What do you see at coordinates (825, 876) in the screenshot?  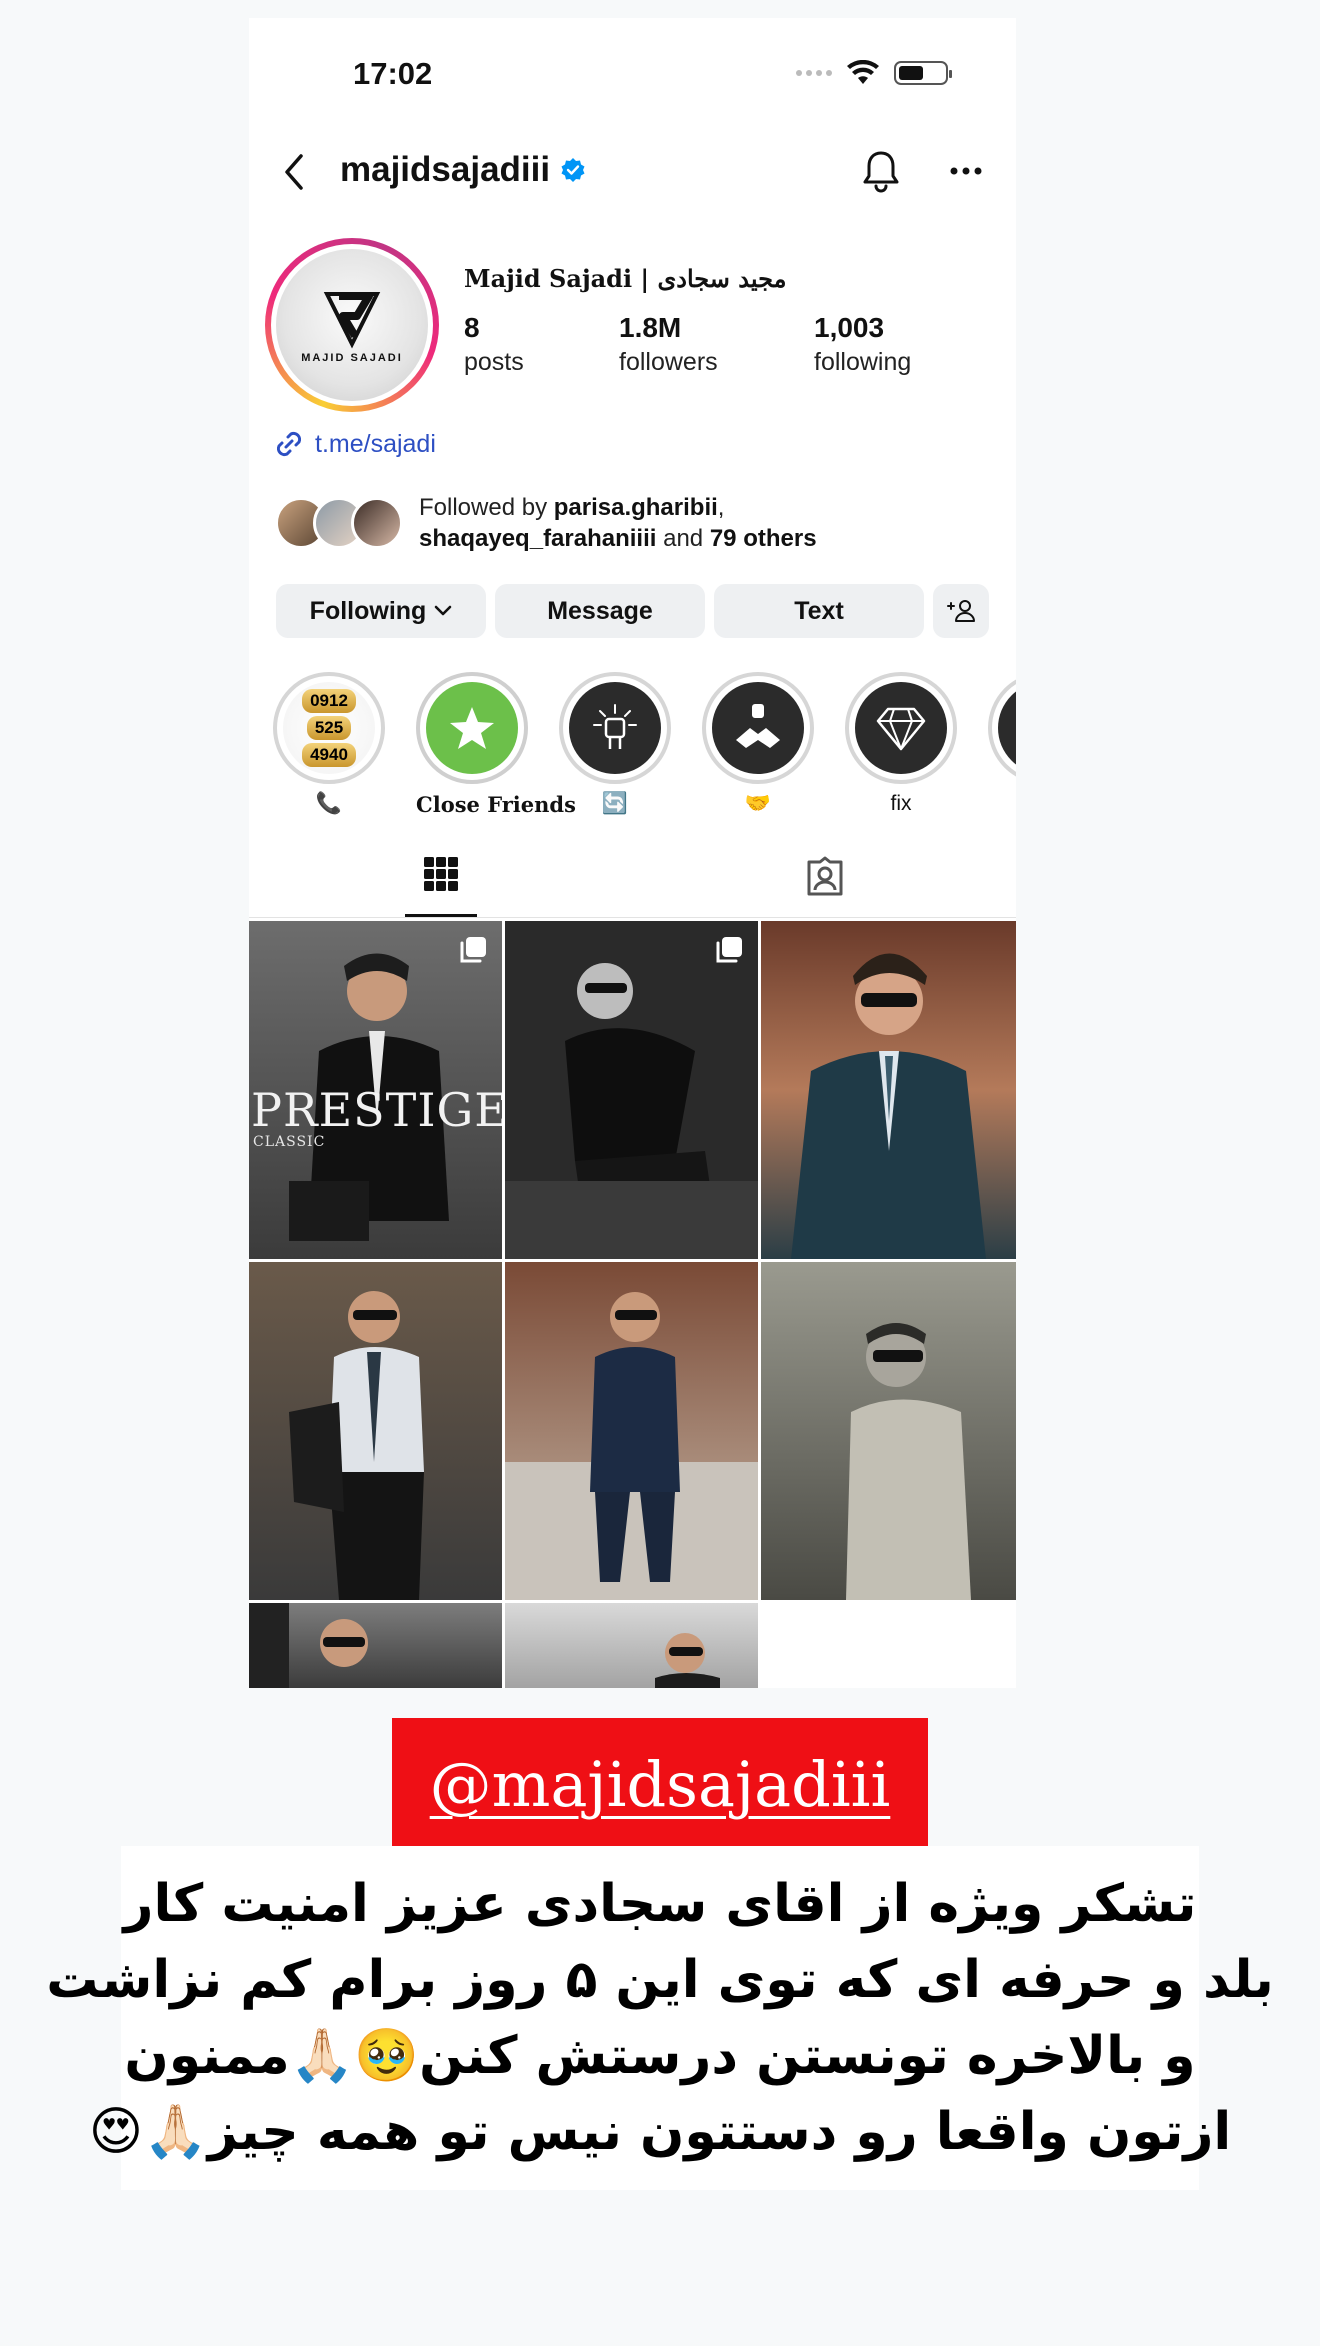 I see `tagged-tab-icon` at bounding box center [825, 876].